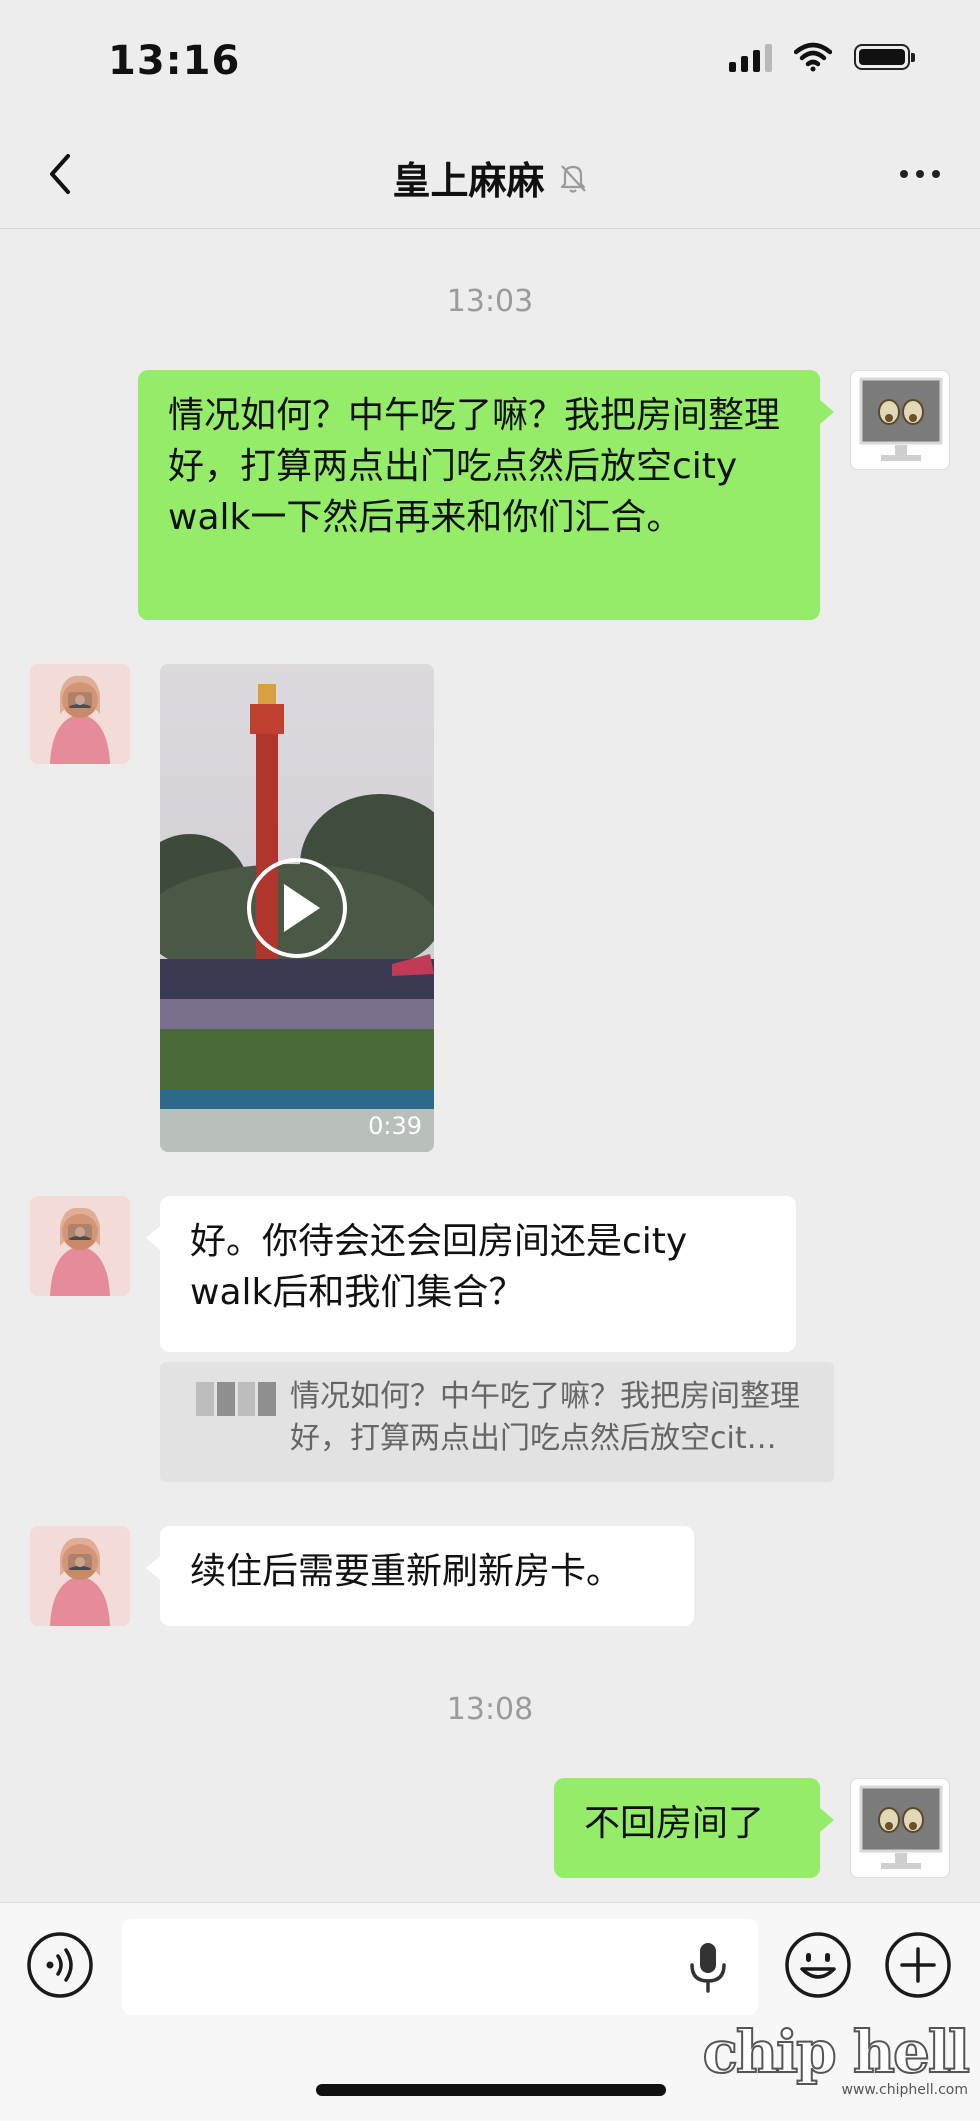 The image size is (980, 2121). I want to click on site-watermark: chip hell www.chiphell.com, so click(836, 2058).